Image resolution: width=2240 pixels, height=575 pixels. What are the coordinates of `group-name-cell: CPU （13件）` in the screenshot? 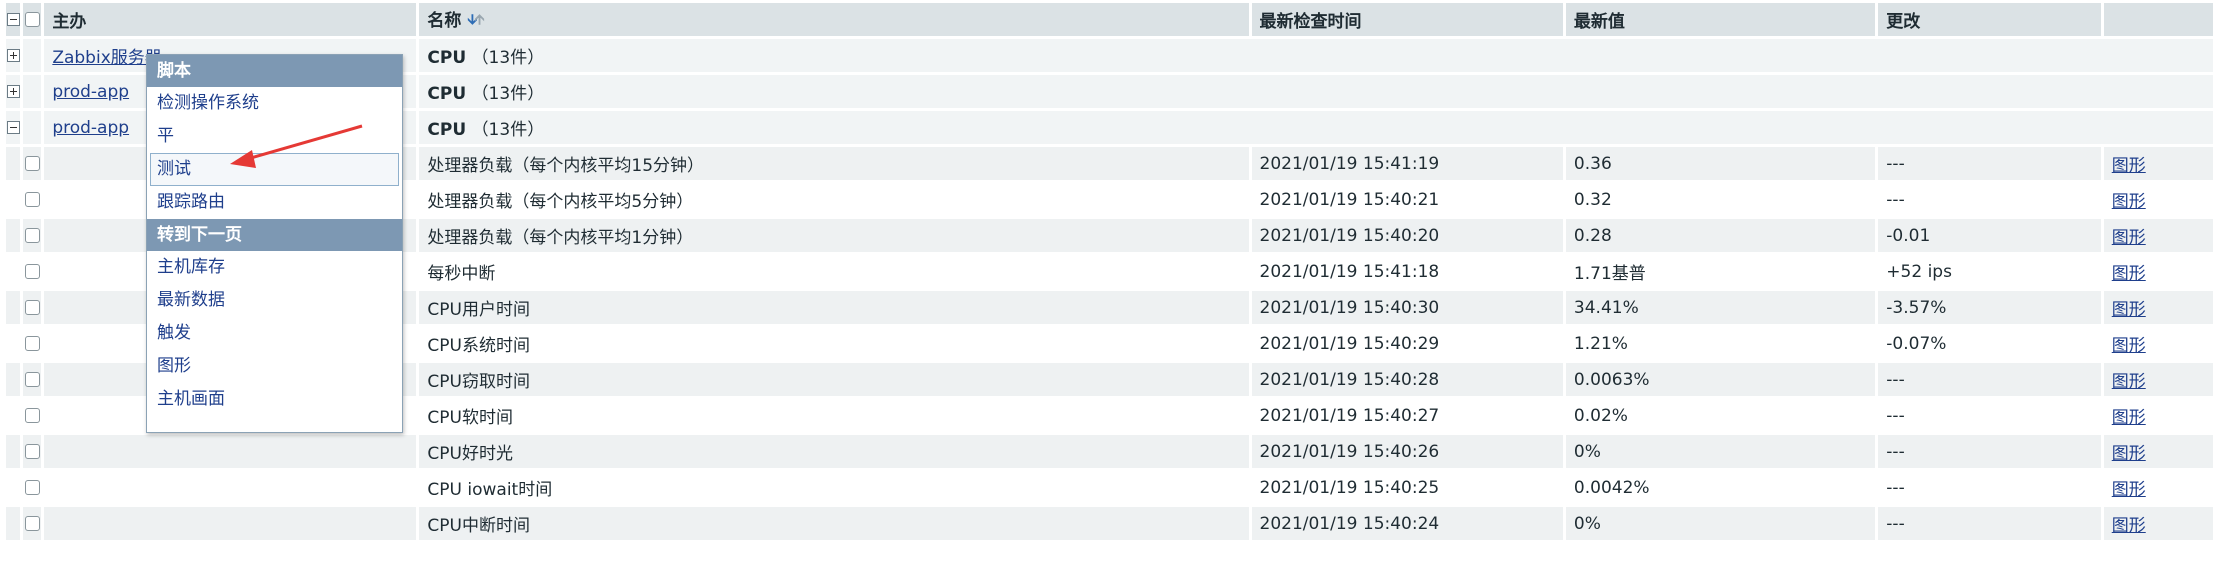 It's located at (1316, 55).